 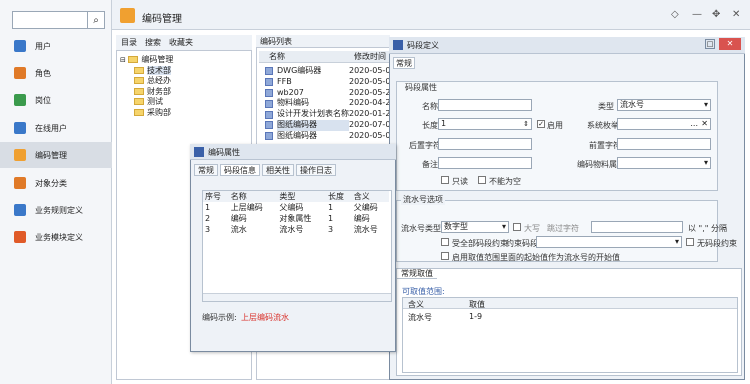 I want to click on sidebar-item-role: 角色, so click(x=56, y=73).